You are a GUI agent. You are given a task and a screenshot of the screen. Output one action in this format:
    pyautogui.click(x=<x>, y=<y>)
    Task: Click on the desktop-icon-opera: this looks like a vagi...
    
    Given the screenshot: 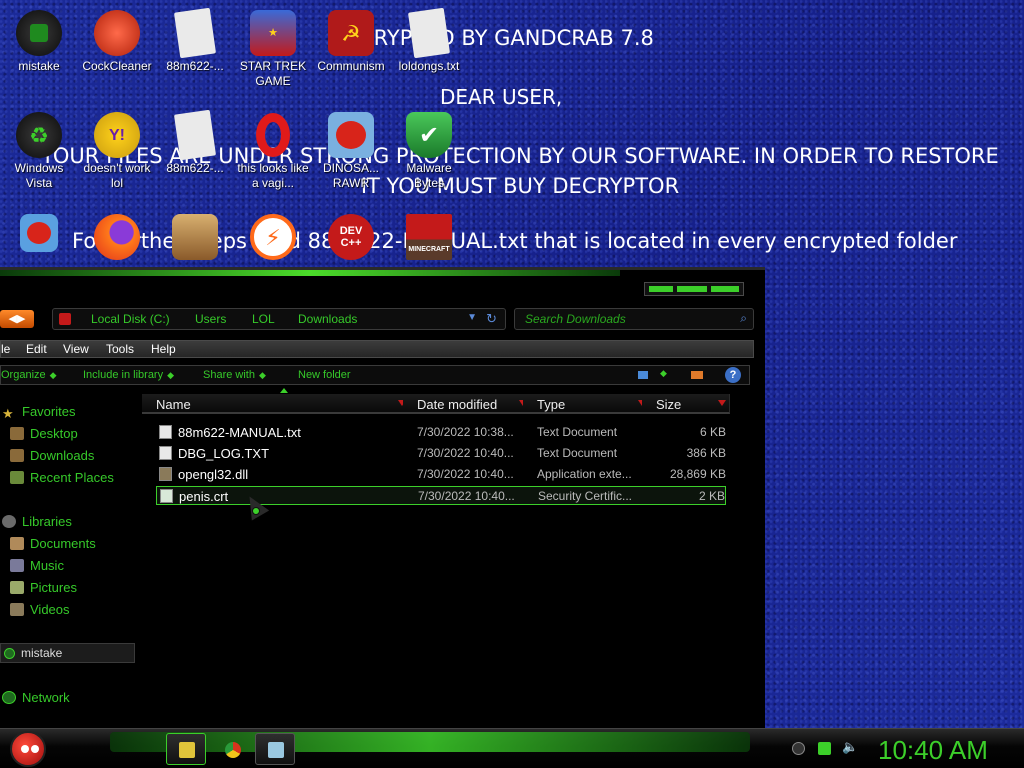 What is the action you would take?
    pyautogui.click(x=273, y=151)
    